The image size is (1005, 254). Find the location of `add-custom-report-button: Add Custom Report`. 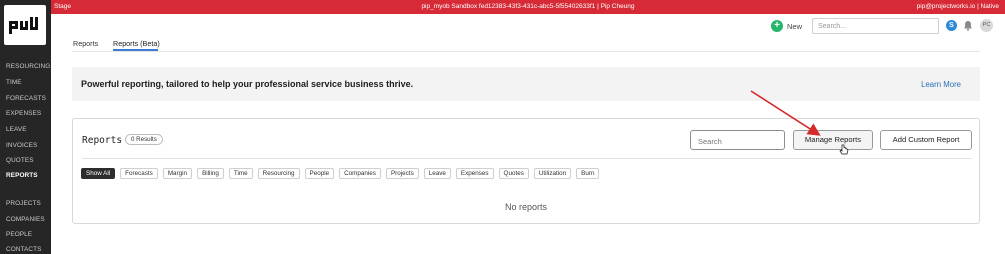

add-custom-report-button: Add Custom Report is located at coordinates (926, 140).